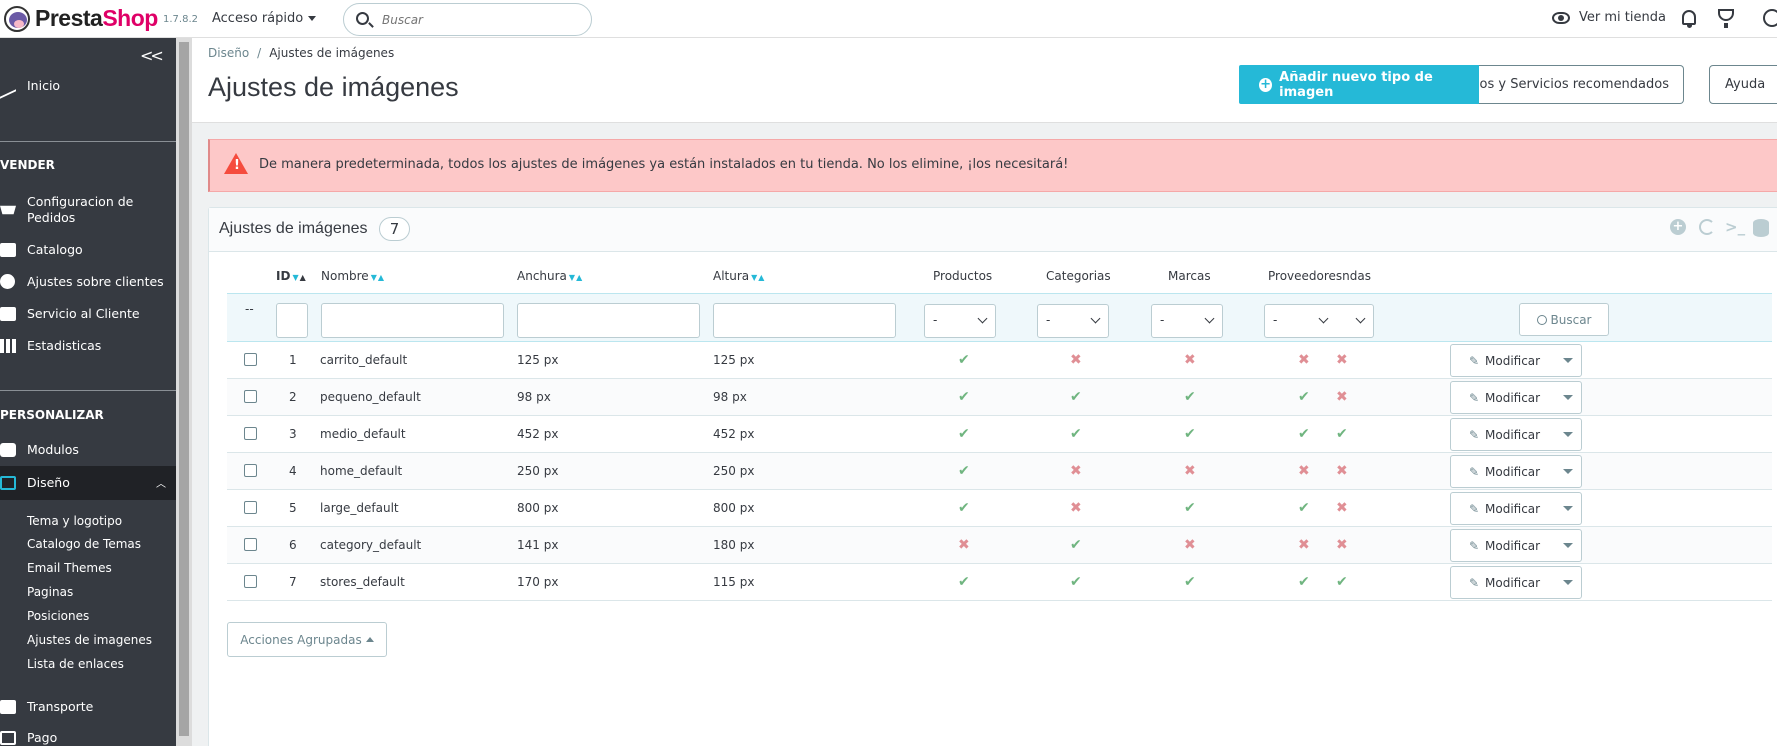 This screenshot has width=1777, height=746. I want to click on user-account-icon, so click(1770, 18).